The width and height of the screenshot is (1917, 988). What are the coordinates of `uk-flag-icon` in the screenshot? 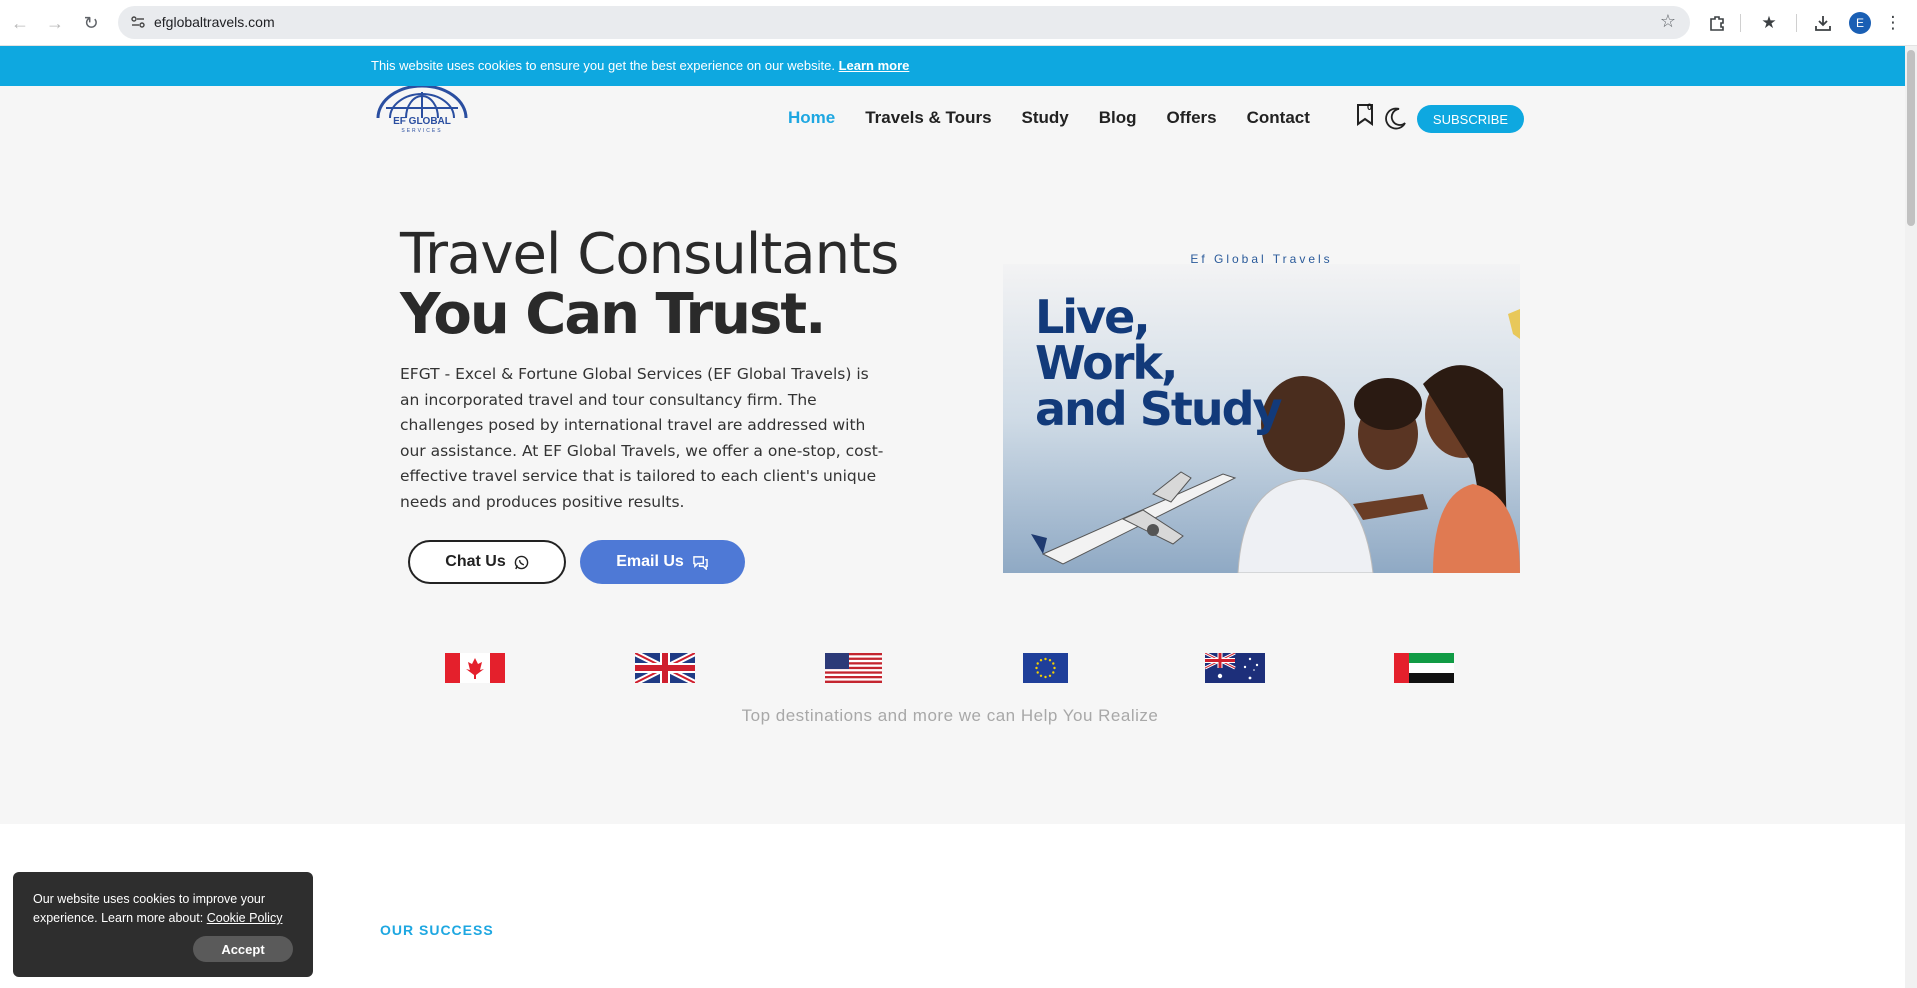 It's located at (665, 668).